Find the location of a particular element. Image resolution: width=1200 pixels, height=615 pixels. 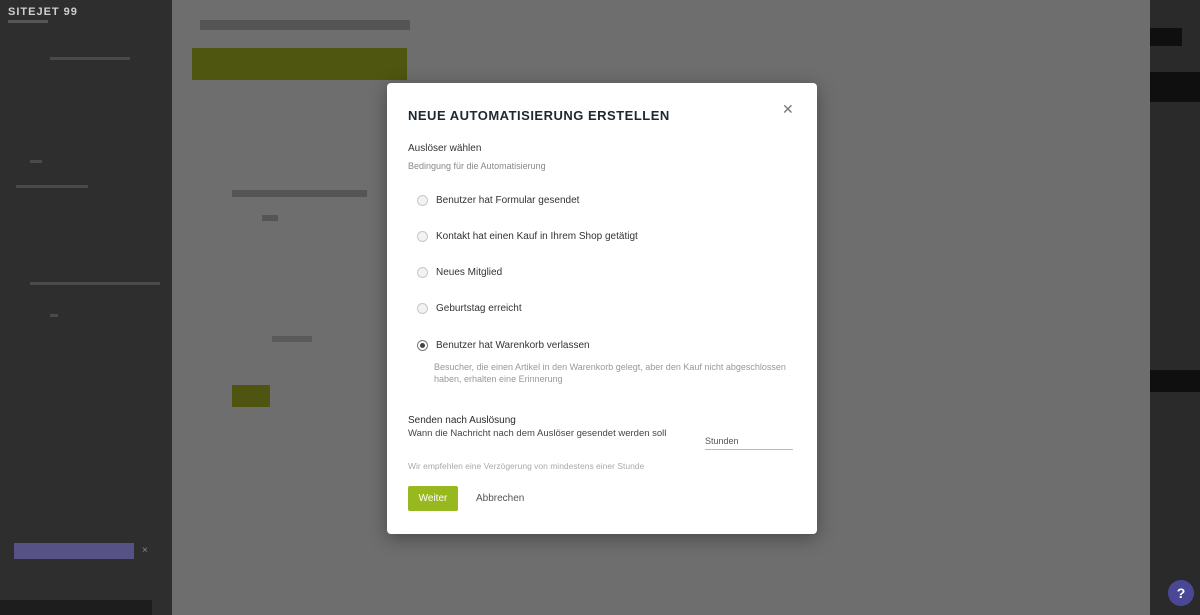

brand-subtitle-placeholder is located at coordinates (28, 21).